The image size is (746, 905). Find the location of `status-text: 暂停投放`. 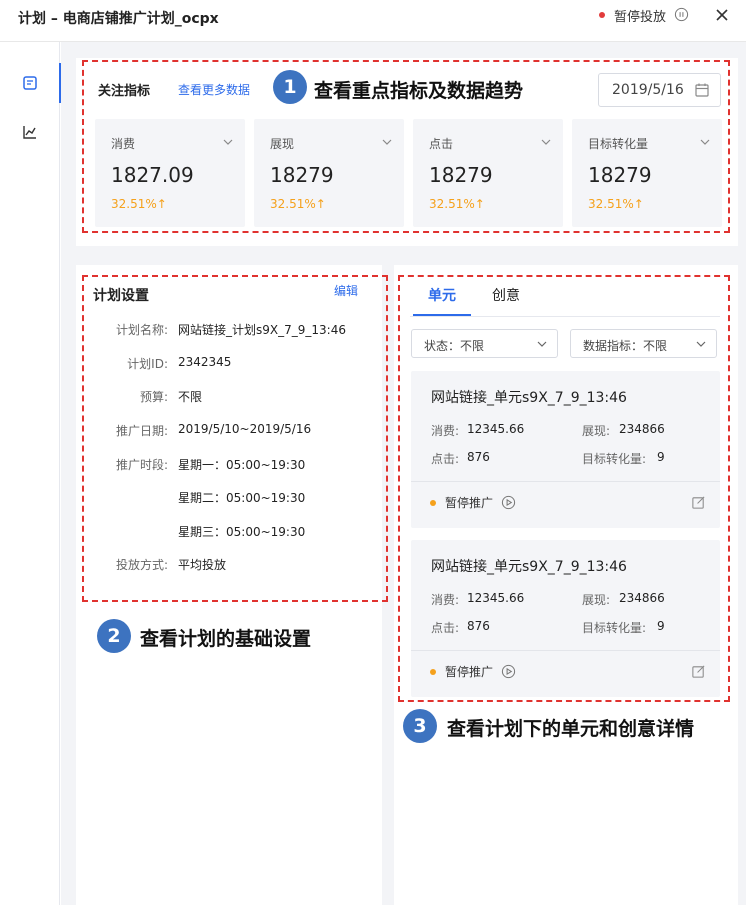

status-text: 暂停投放 is located at coordinates (640, 17).